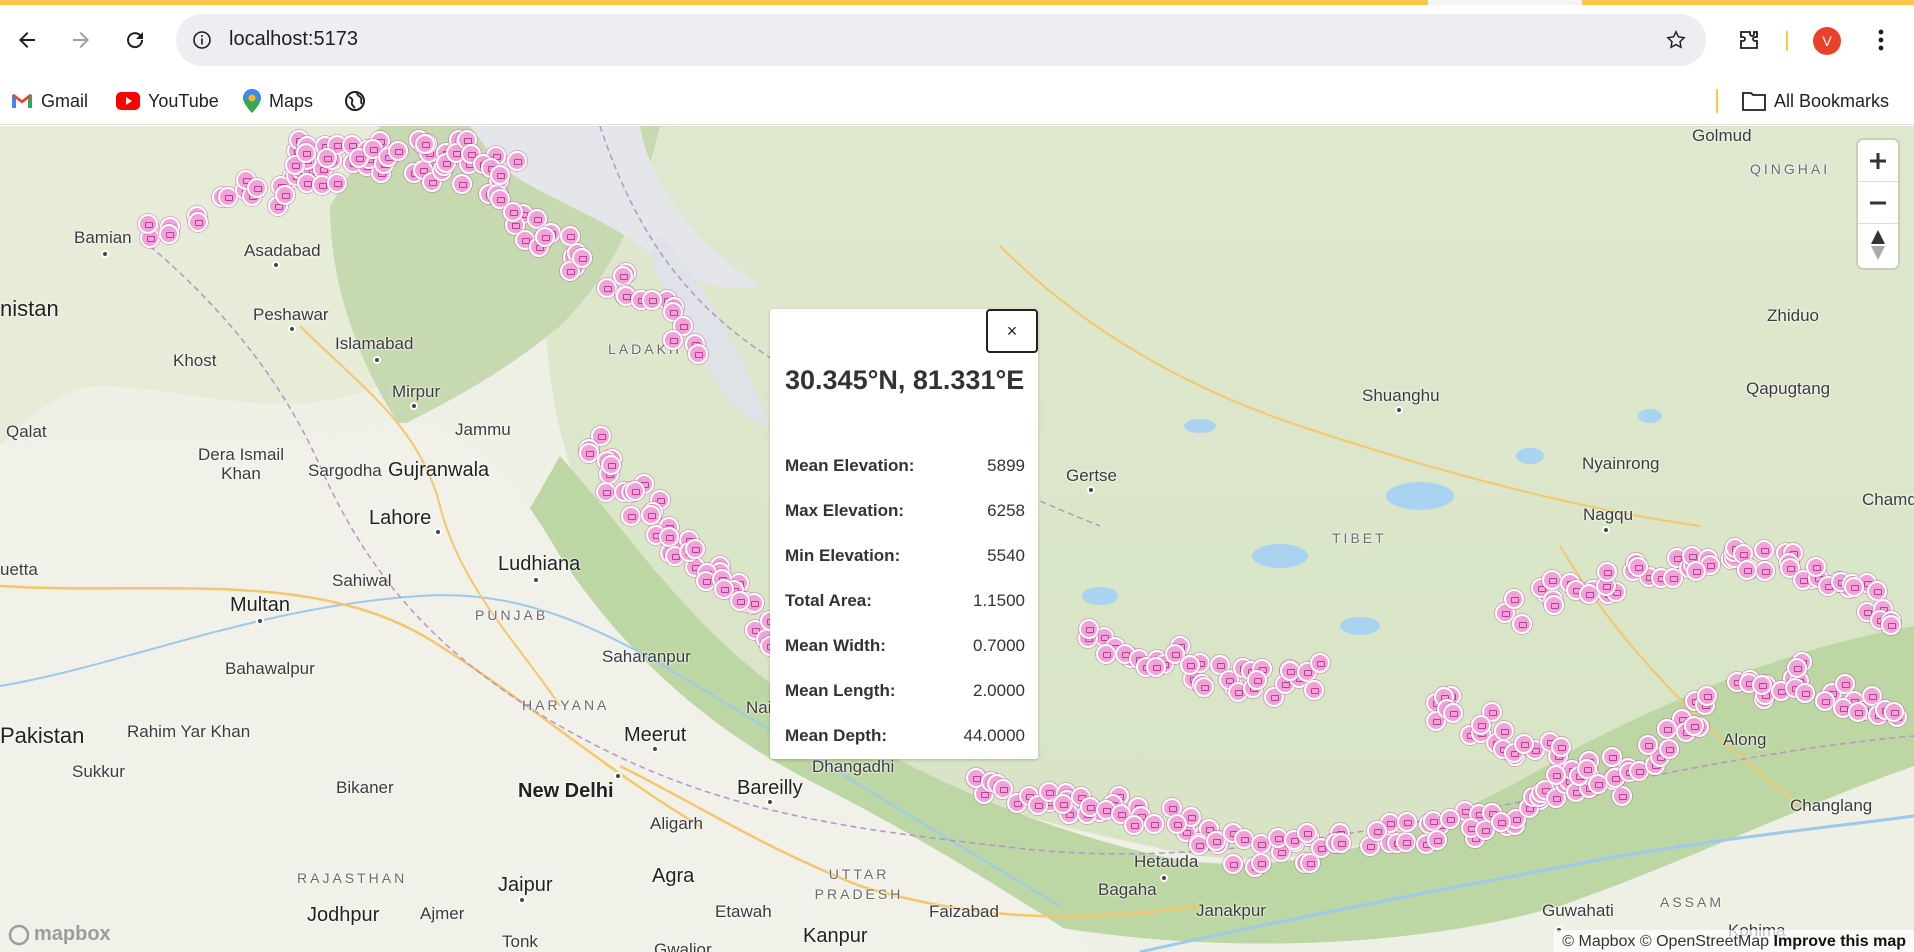 The height and width of the screenshot is (952, 1914). I want to click on improve-map-link: Improve this map, so click(1840, 941).